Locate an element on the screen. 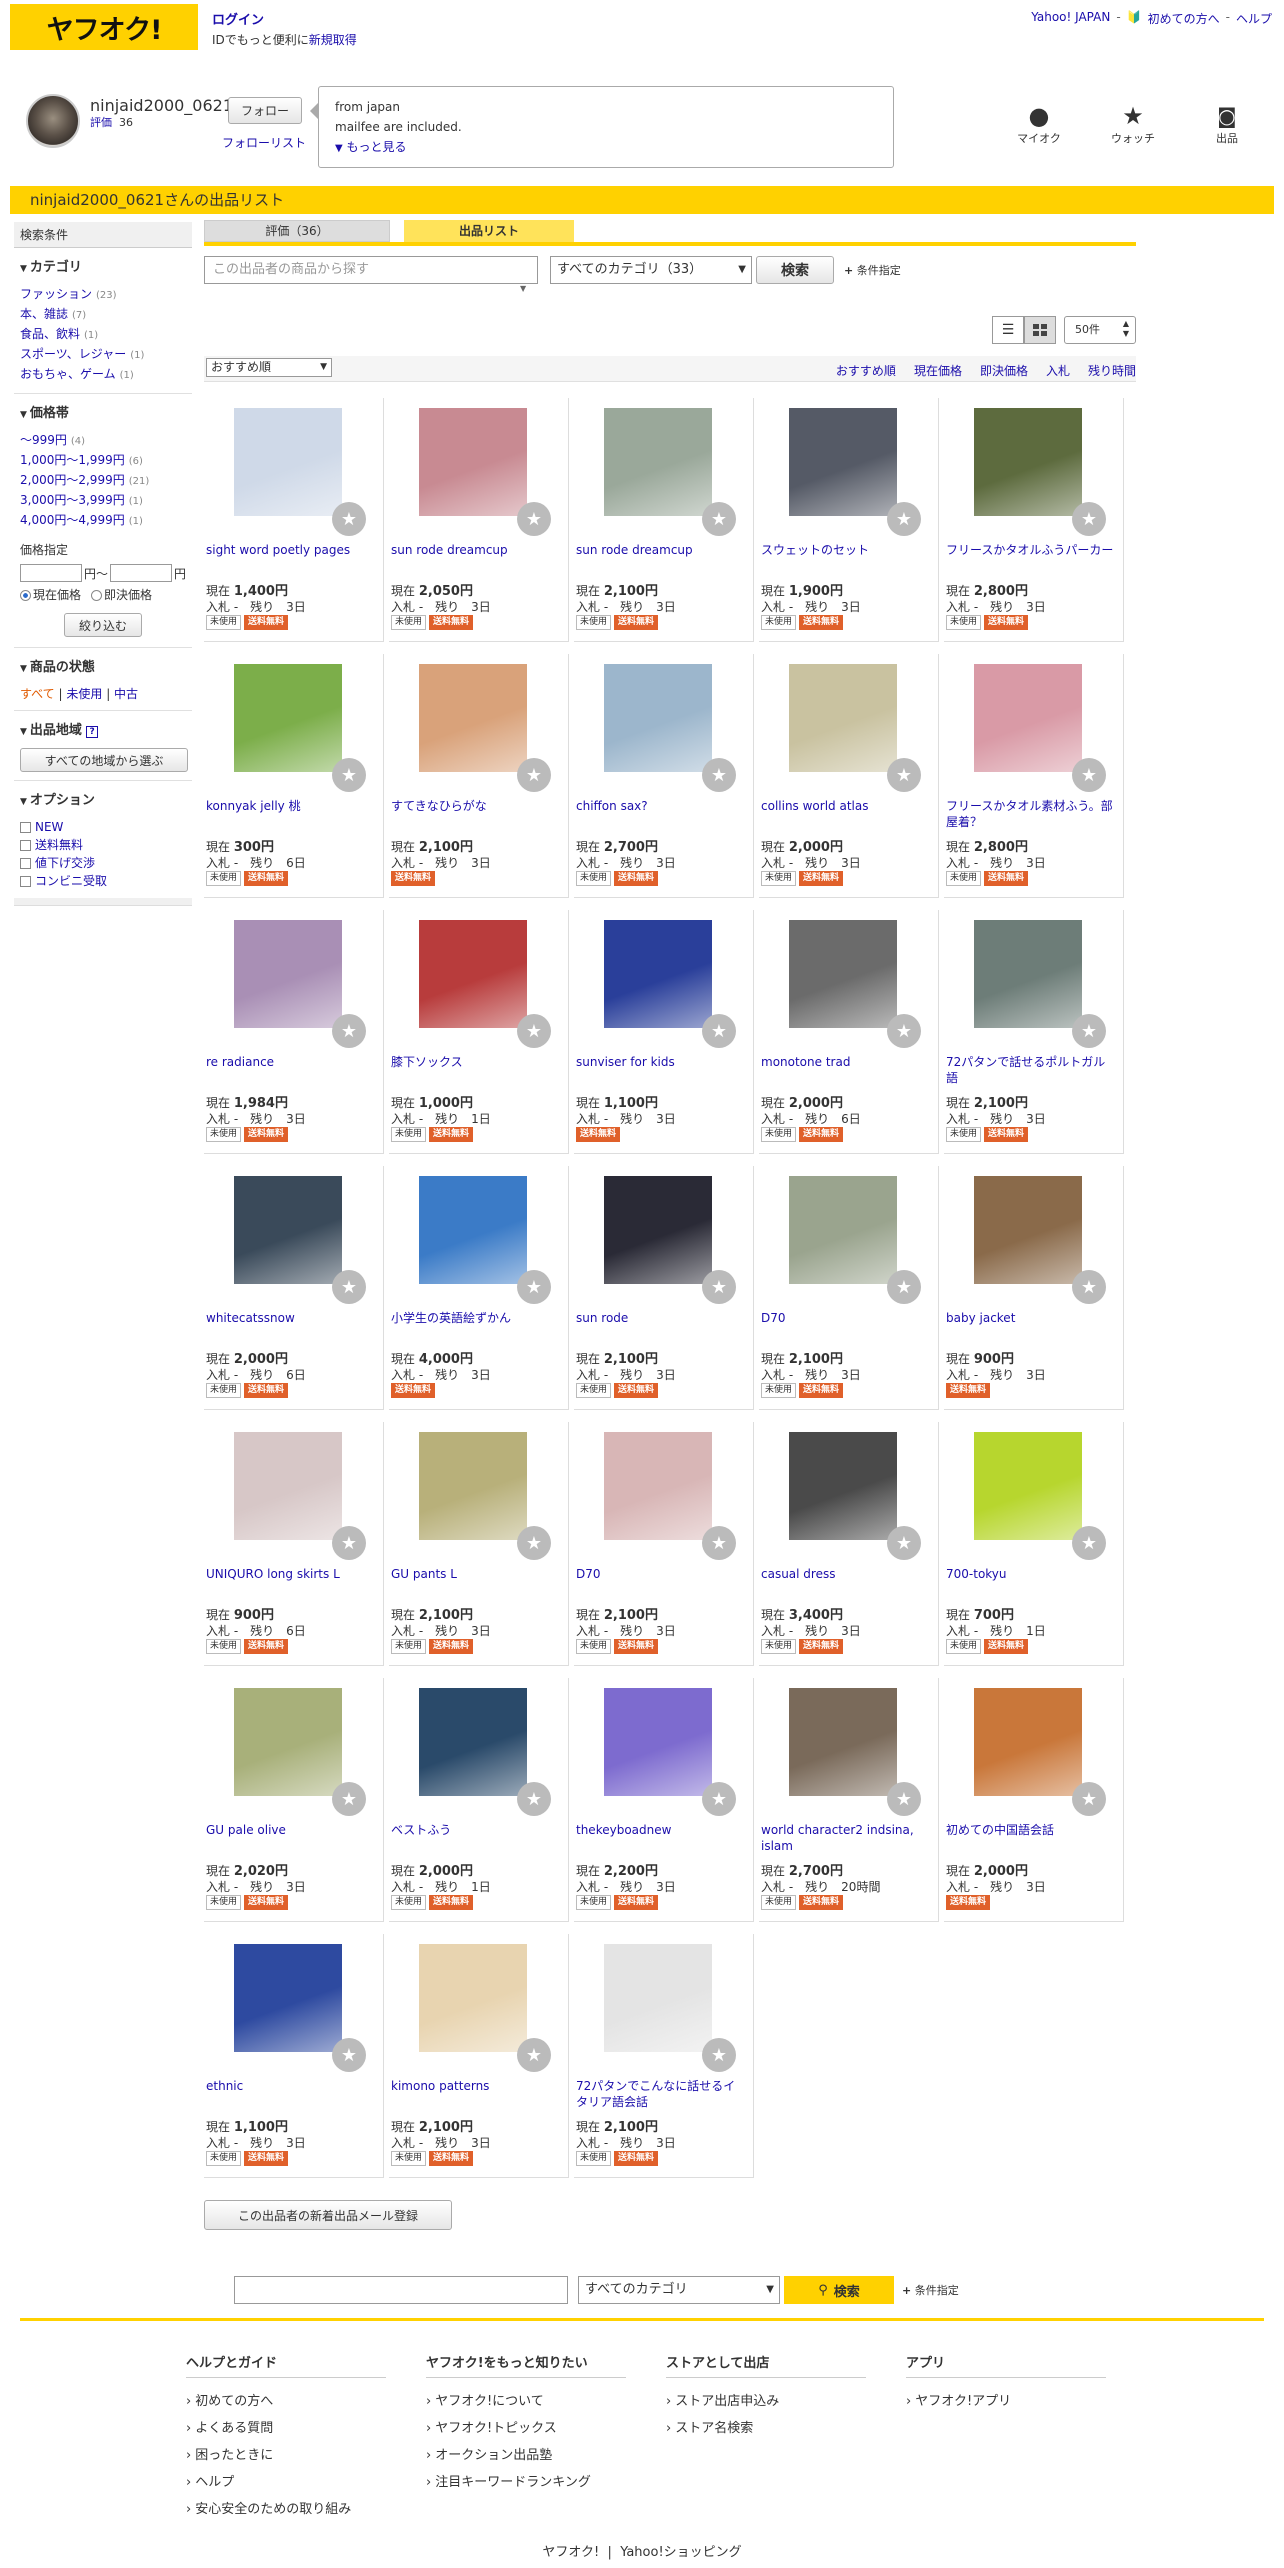 This screenshot has height=2568, width=1284. footer-link: ストア出店申込み is located at coordinates (766, 2401).